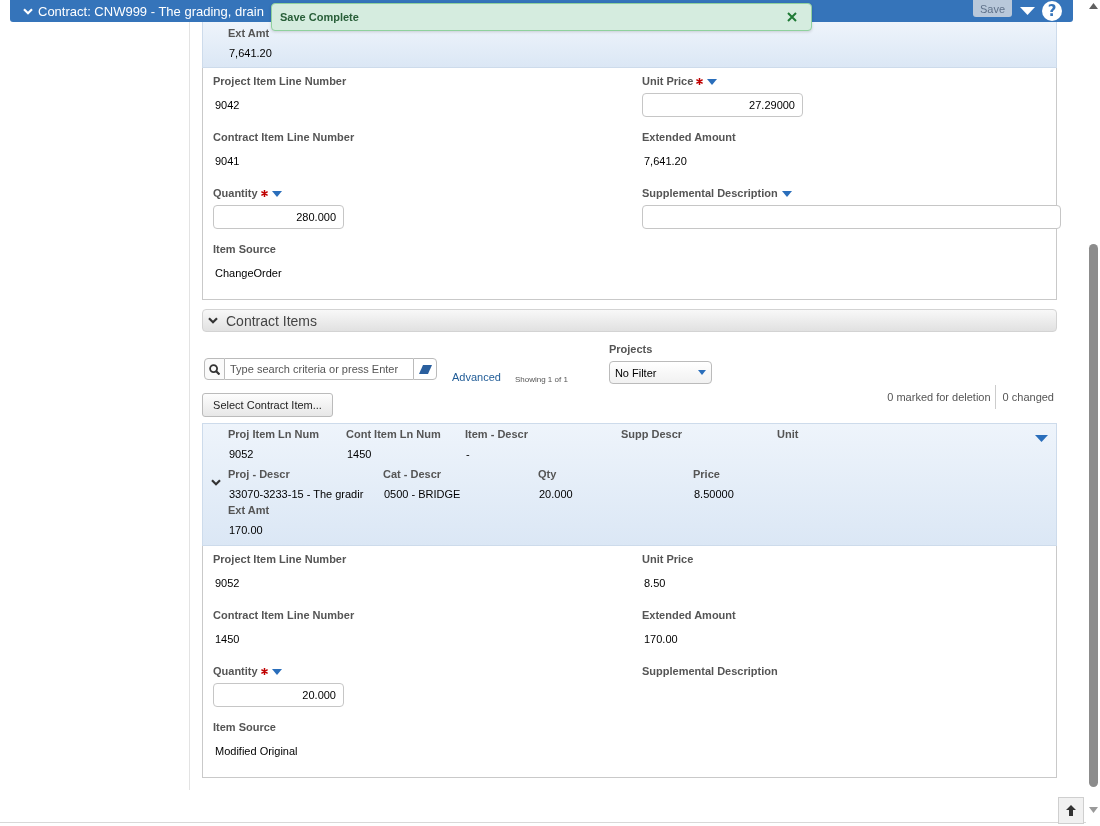 This screenshot has height=826, width=1100. What do you see at coordinates (851, 217) in the screenshot?
I see `input-field` at bounding box center [851, 217].